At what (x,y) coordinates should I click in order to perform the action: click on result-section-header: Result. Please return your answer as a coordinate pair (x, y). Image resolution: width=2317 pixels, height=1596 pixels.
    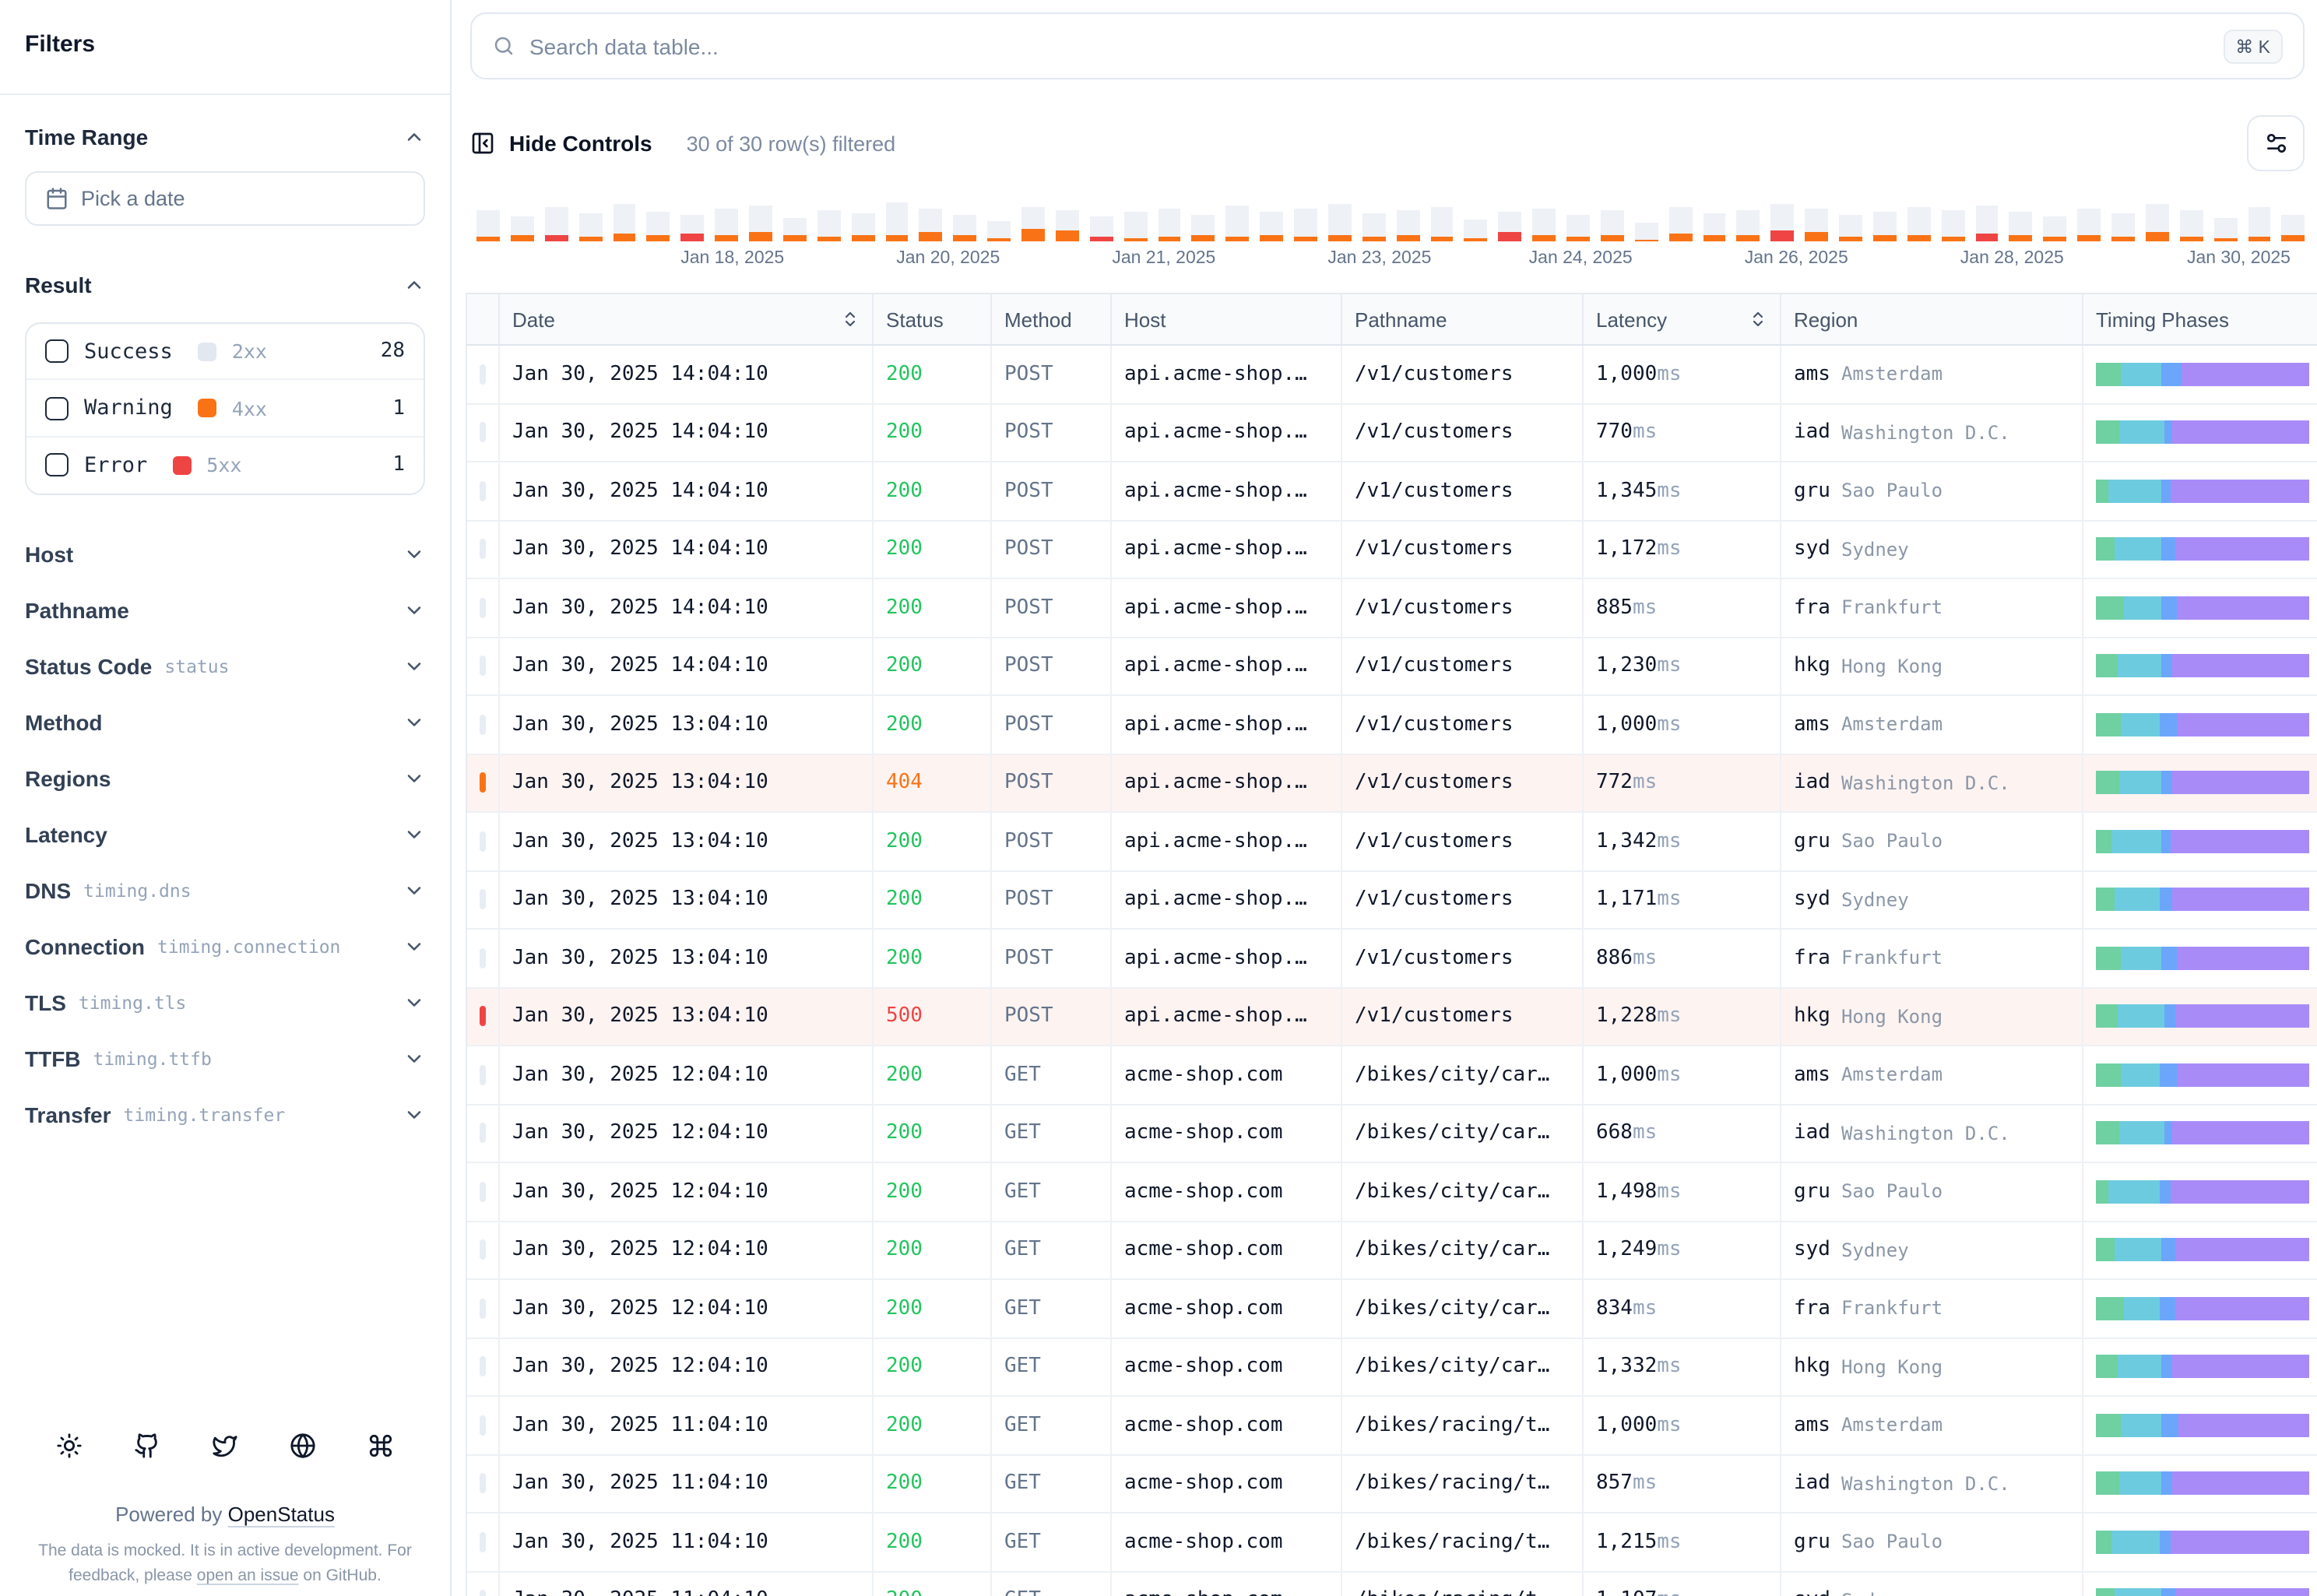
    Looking at the image, I should click on (225, 285).